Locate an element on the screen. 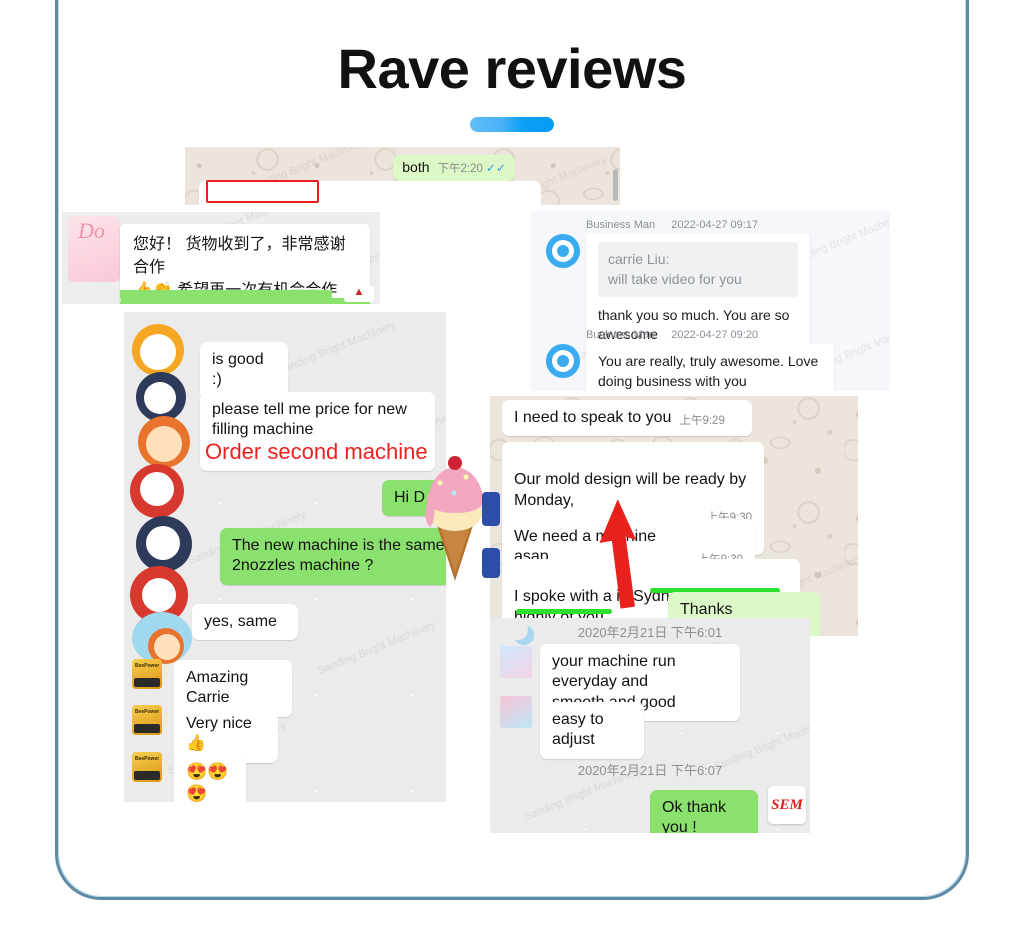 The width and height of the screenshot is (1024, 945). highlight-box is located at coordinates (262, 191).